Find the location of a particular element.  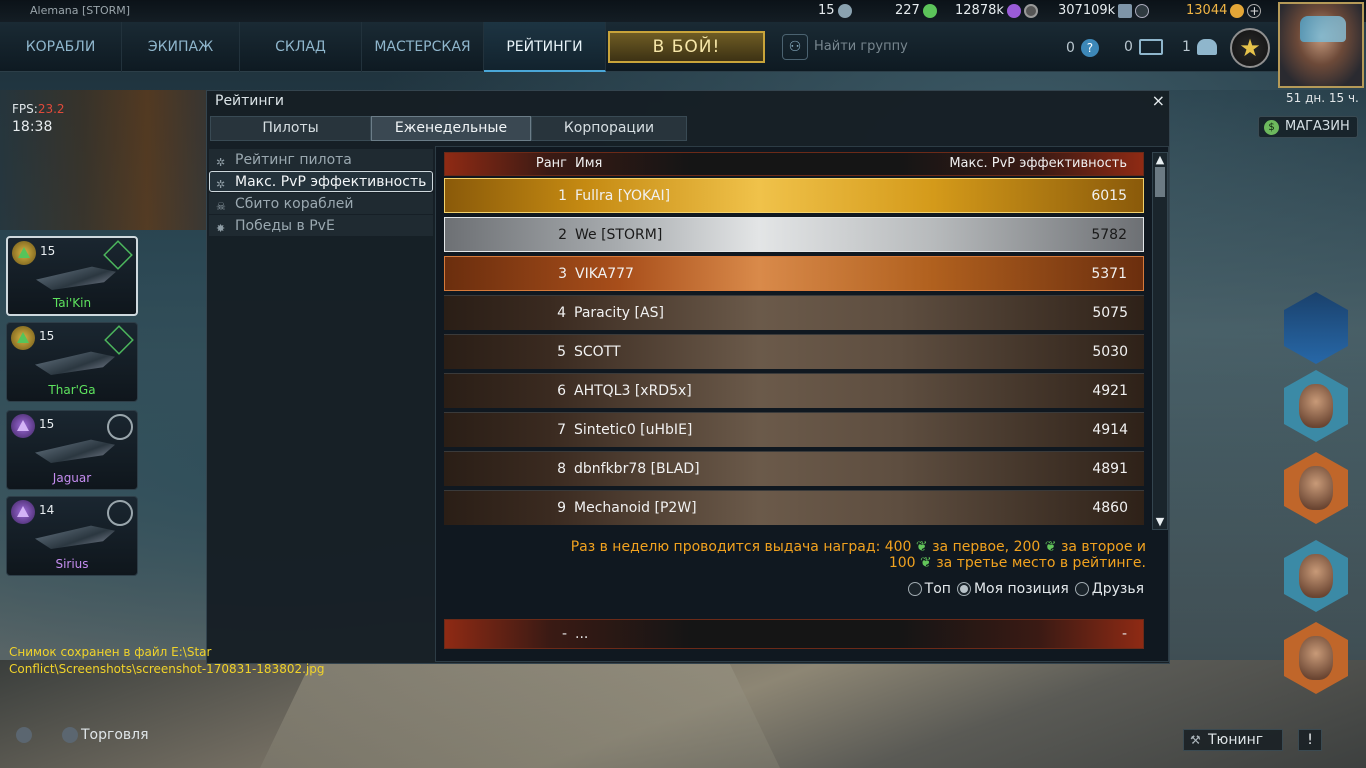

table-row: 3 VIKA777 5371 is located at coordinates (794, 273).